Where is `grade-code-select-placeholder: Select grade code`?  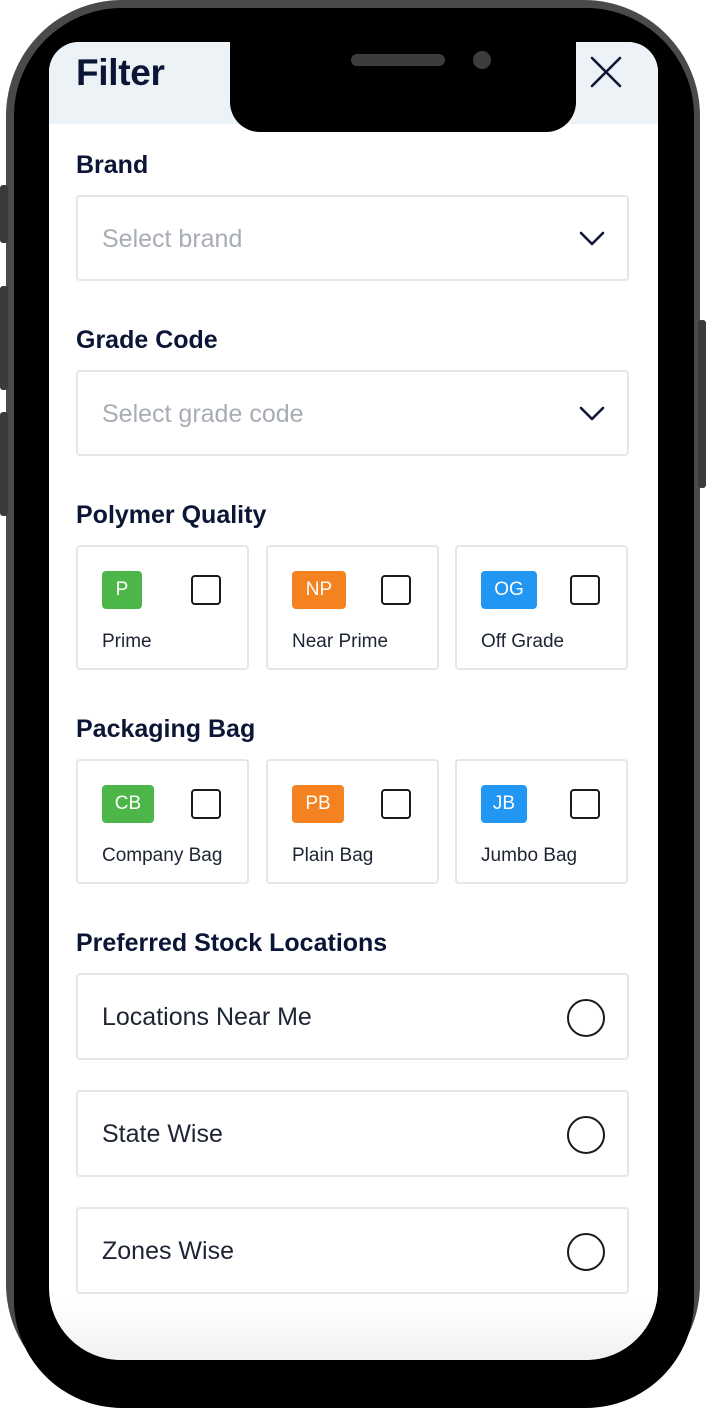 grade-code-select-placeholder: Select grade code is located at coordinates (203, 414).